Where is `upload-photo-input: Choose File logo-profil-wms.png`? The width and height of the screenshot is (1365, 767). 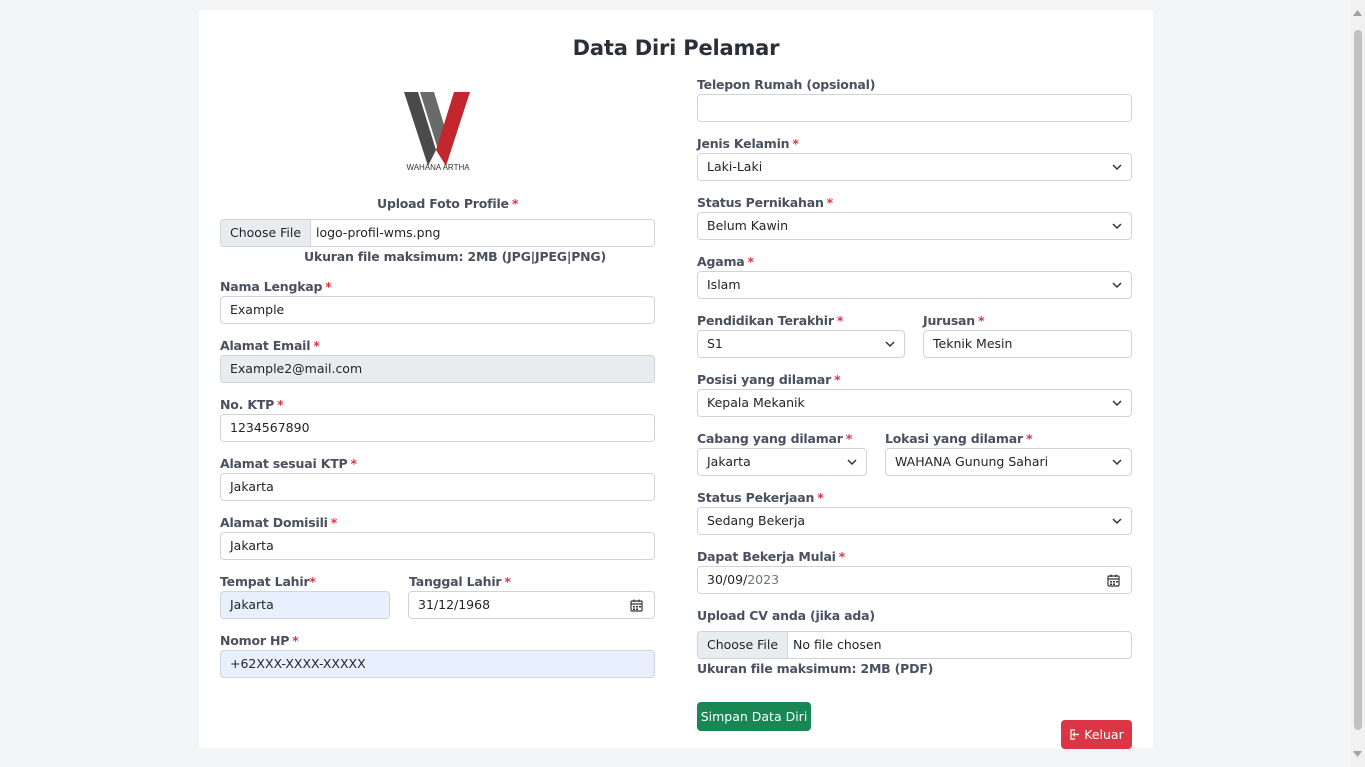
upload-photo-input: Choose File logo-profil-wms.png is located at coordinates (437, 233).